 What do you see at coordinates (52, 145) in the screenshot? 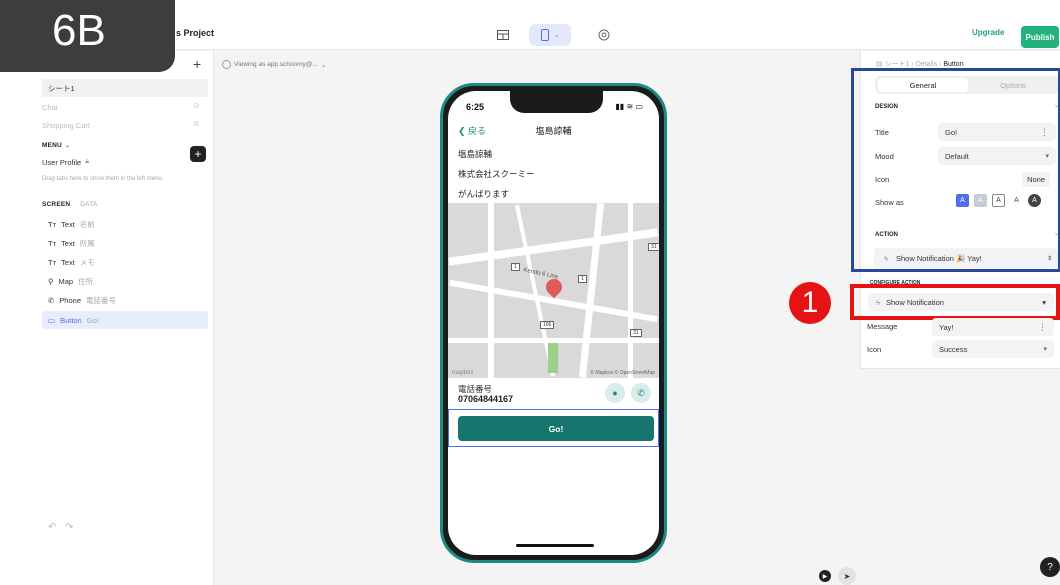
I see `menu-header: MENU` at bounding box center [52, 145].